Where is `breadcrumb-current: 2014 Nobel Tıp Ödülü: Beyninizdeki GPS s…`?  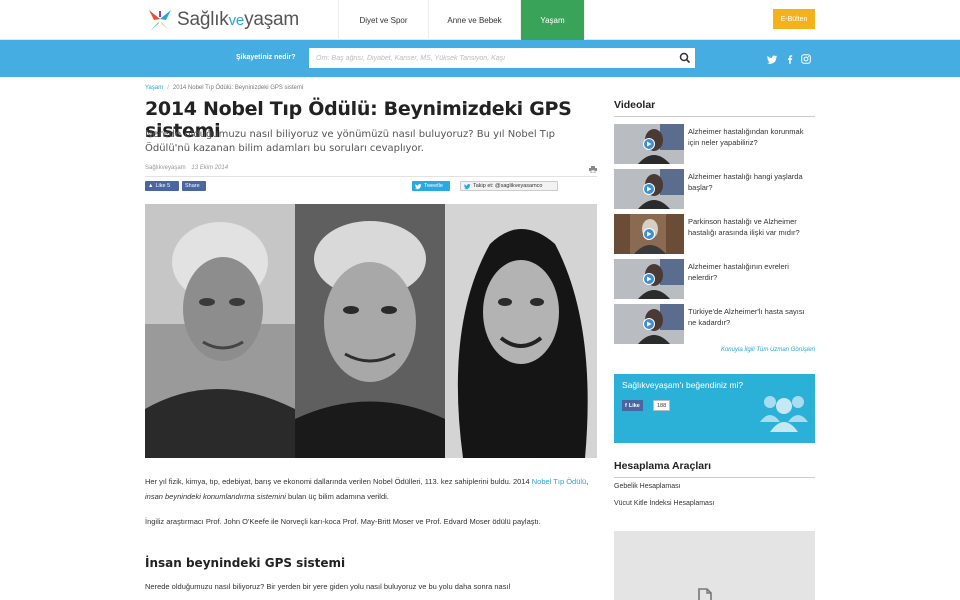 breadcrumb-current: 2014 Nobel Tıp Ödülü: Beyninizdeki GPS s… is located at coordinates (238, 88).